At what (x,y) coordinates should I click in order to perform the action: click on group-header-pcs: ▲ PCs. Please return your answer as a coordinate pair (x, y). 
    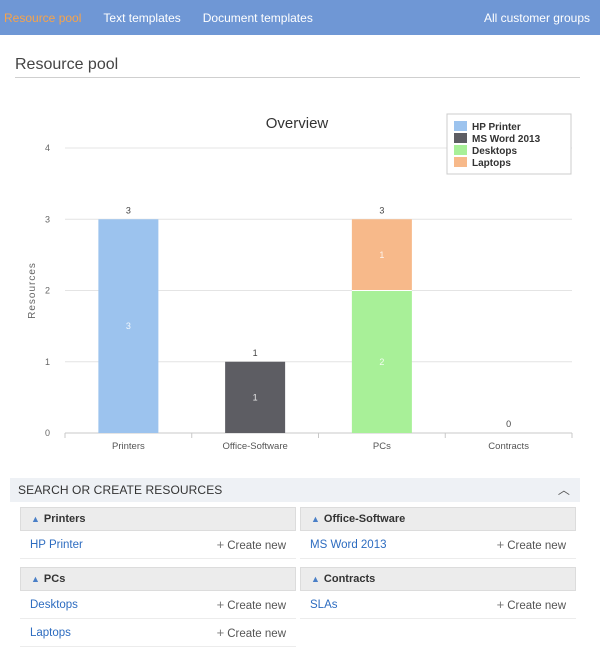
    Looking at the image, I should click on (158, 579).